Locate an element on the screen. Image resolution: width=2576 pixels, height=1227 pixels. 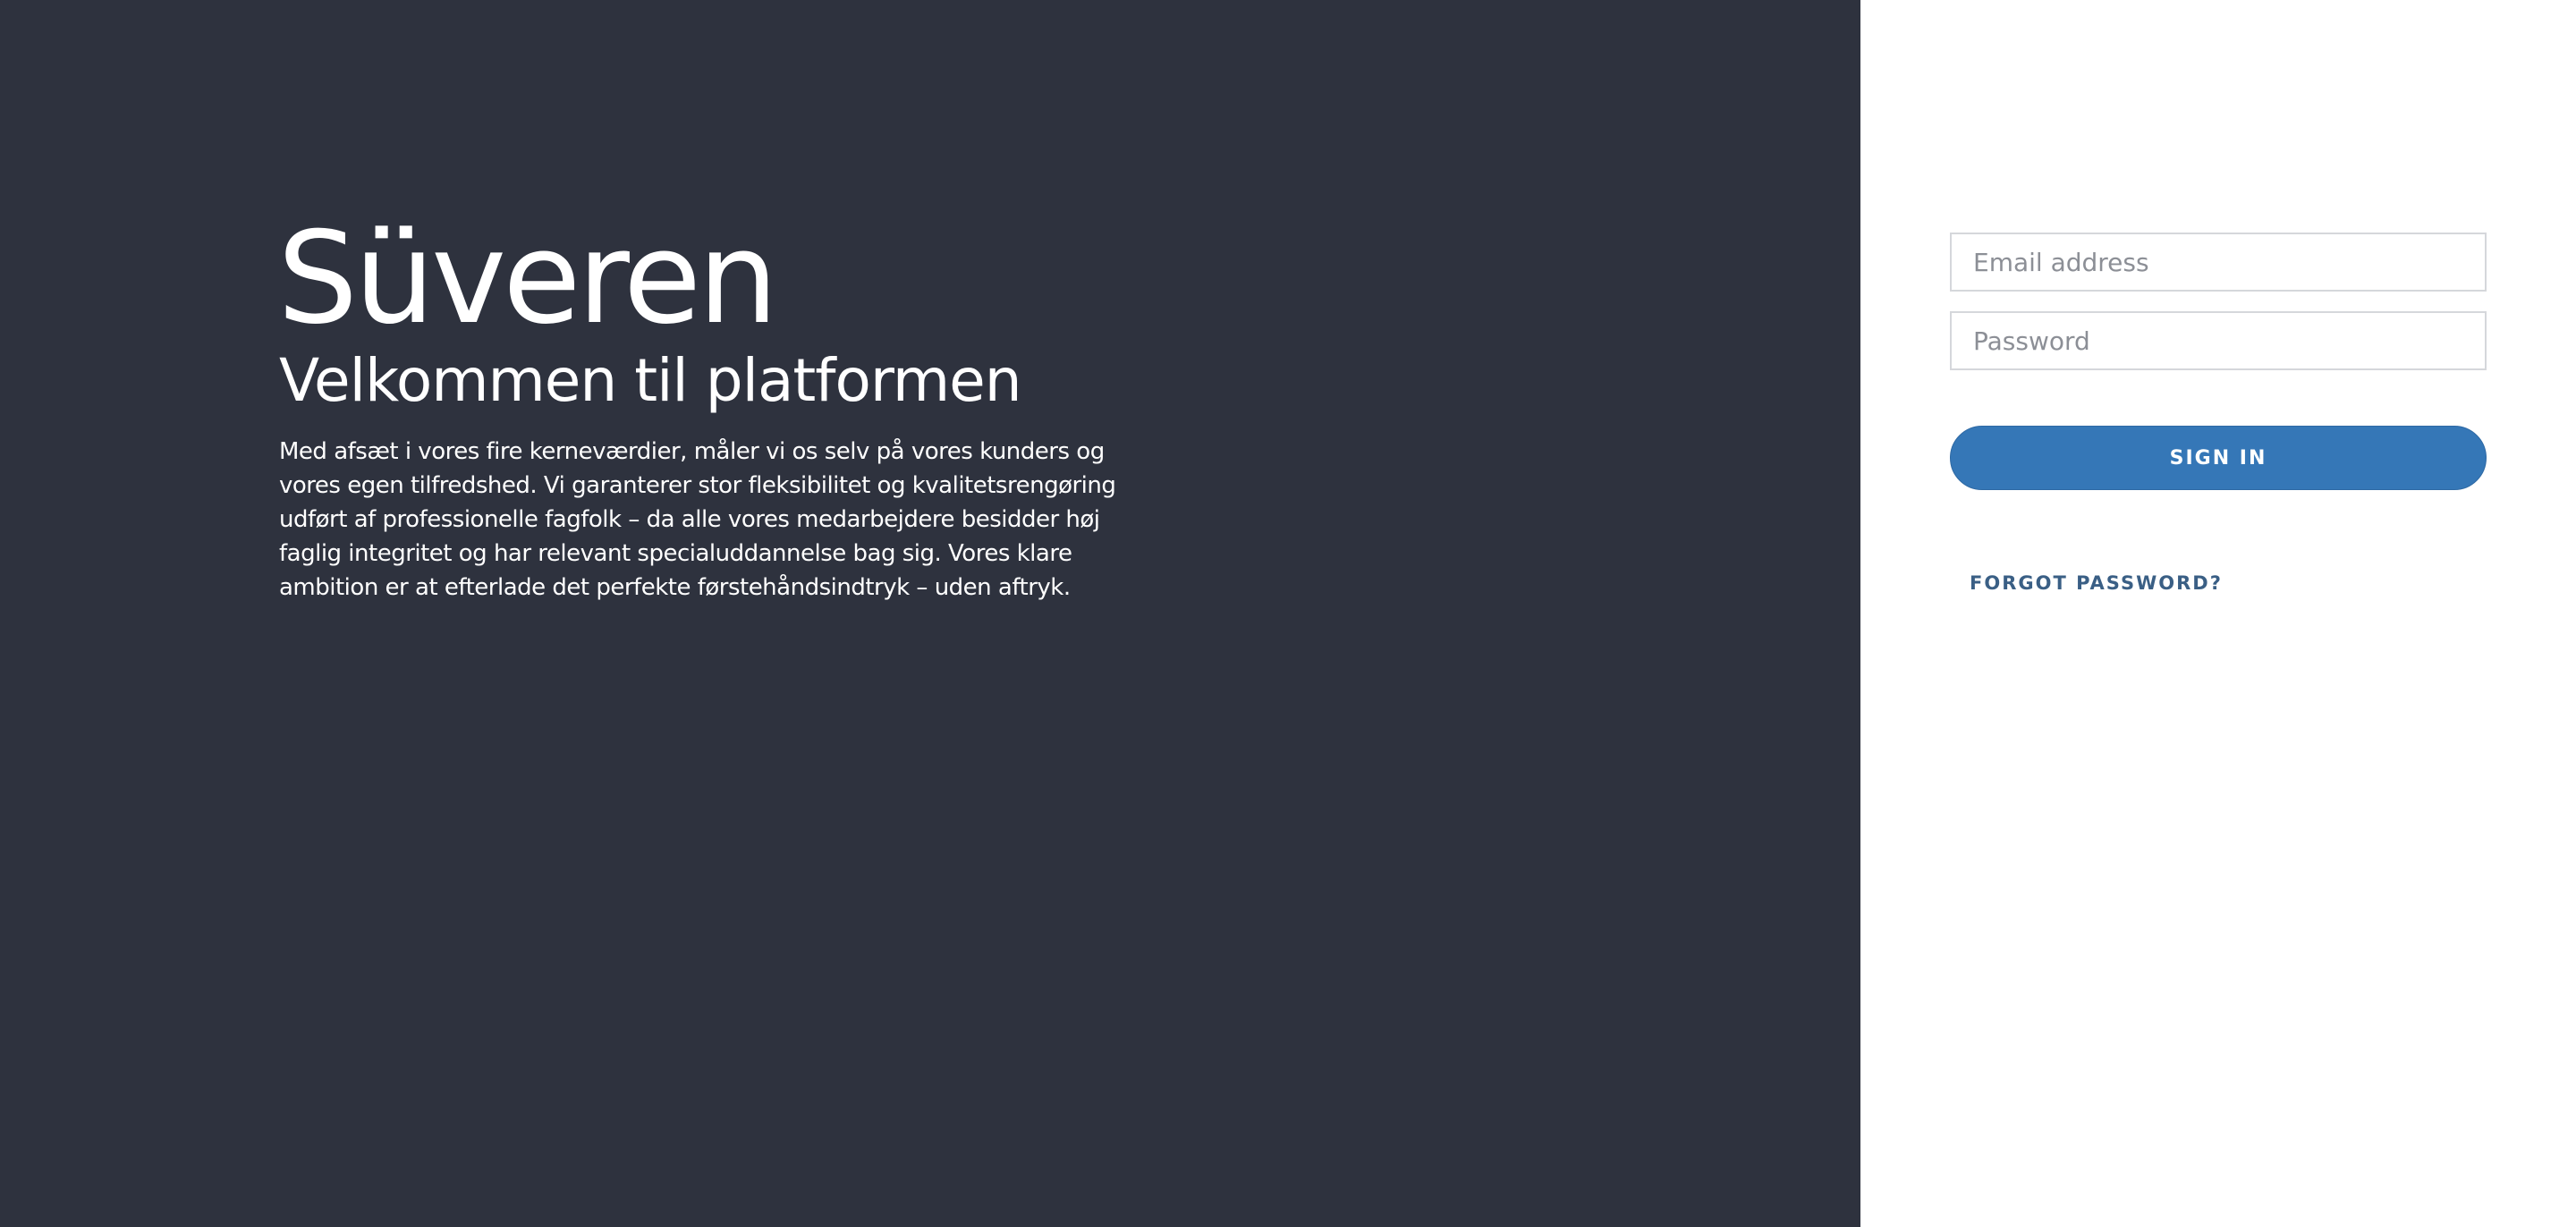
logo-text: Süveren is located at coordinates (527, 278).